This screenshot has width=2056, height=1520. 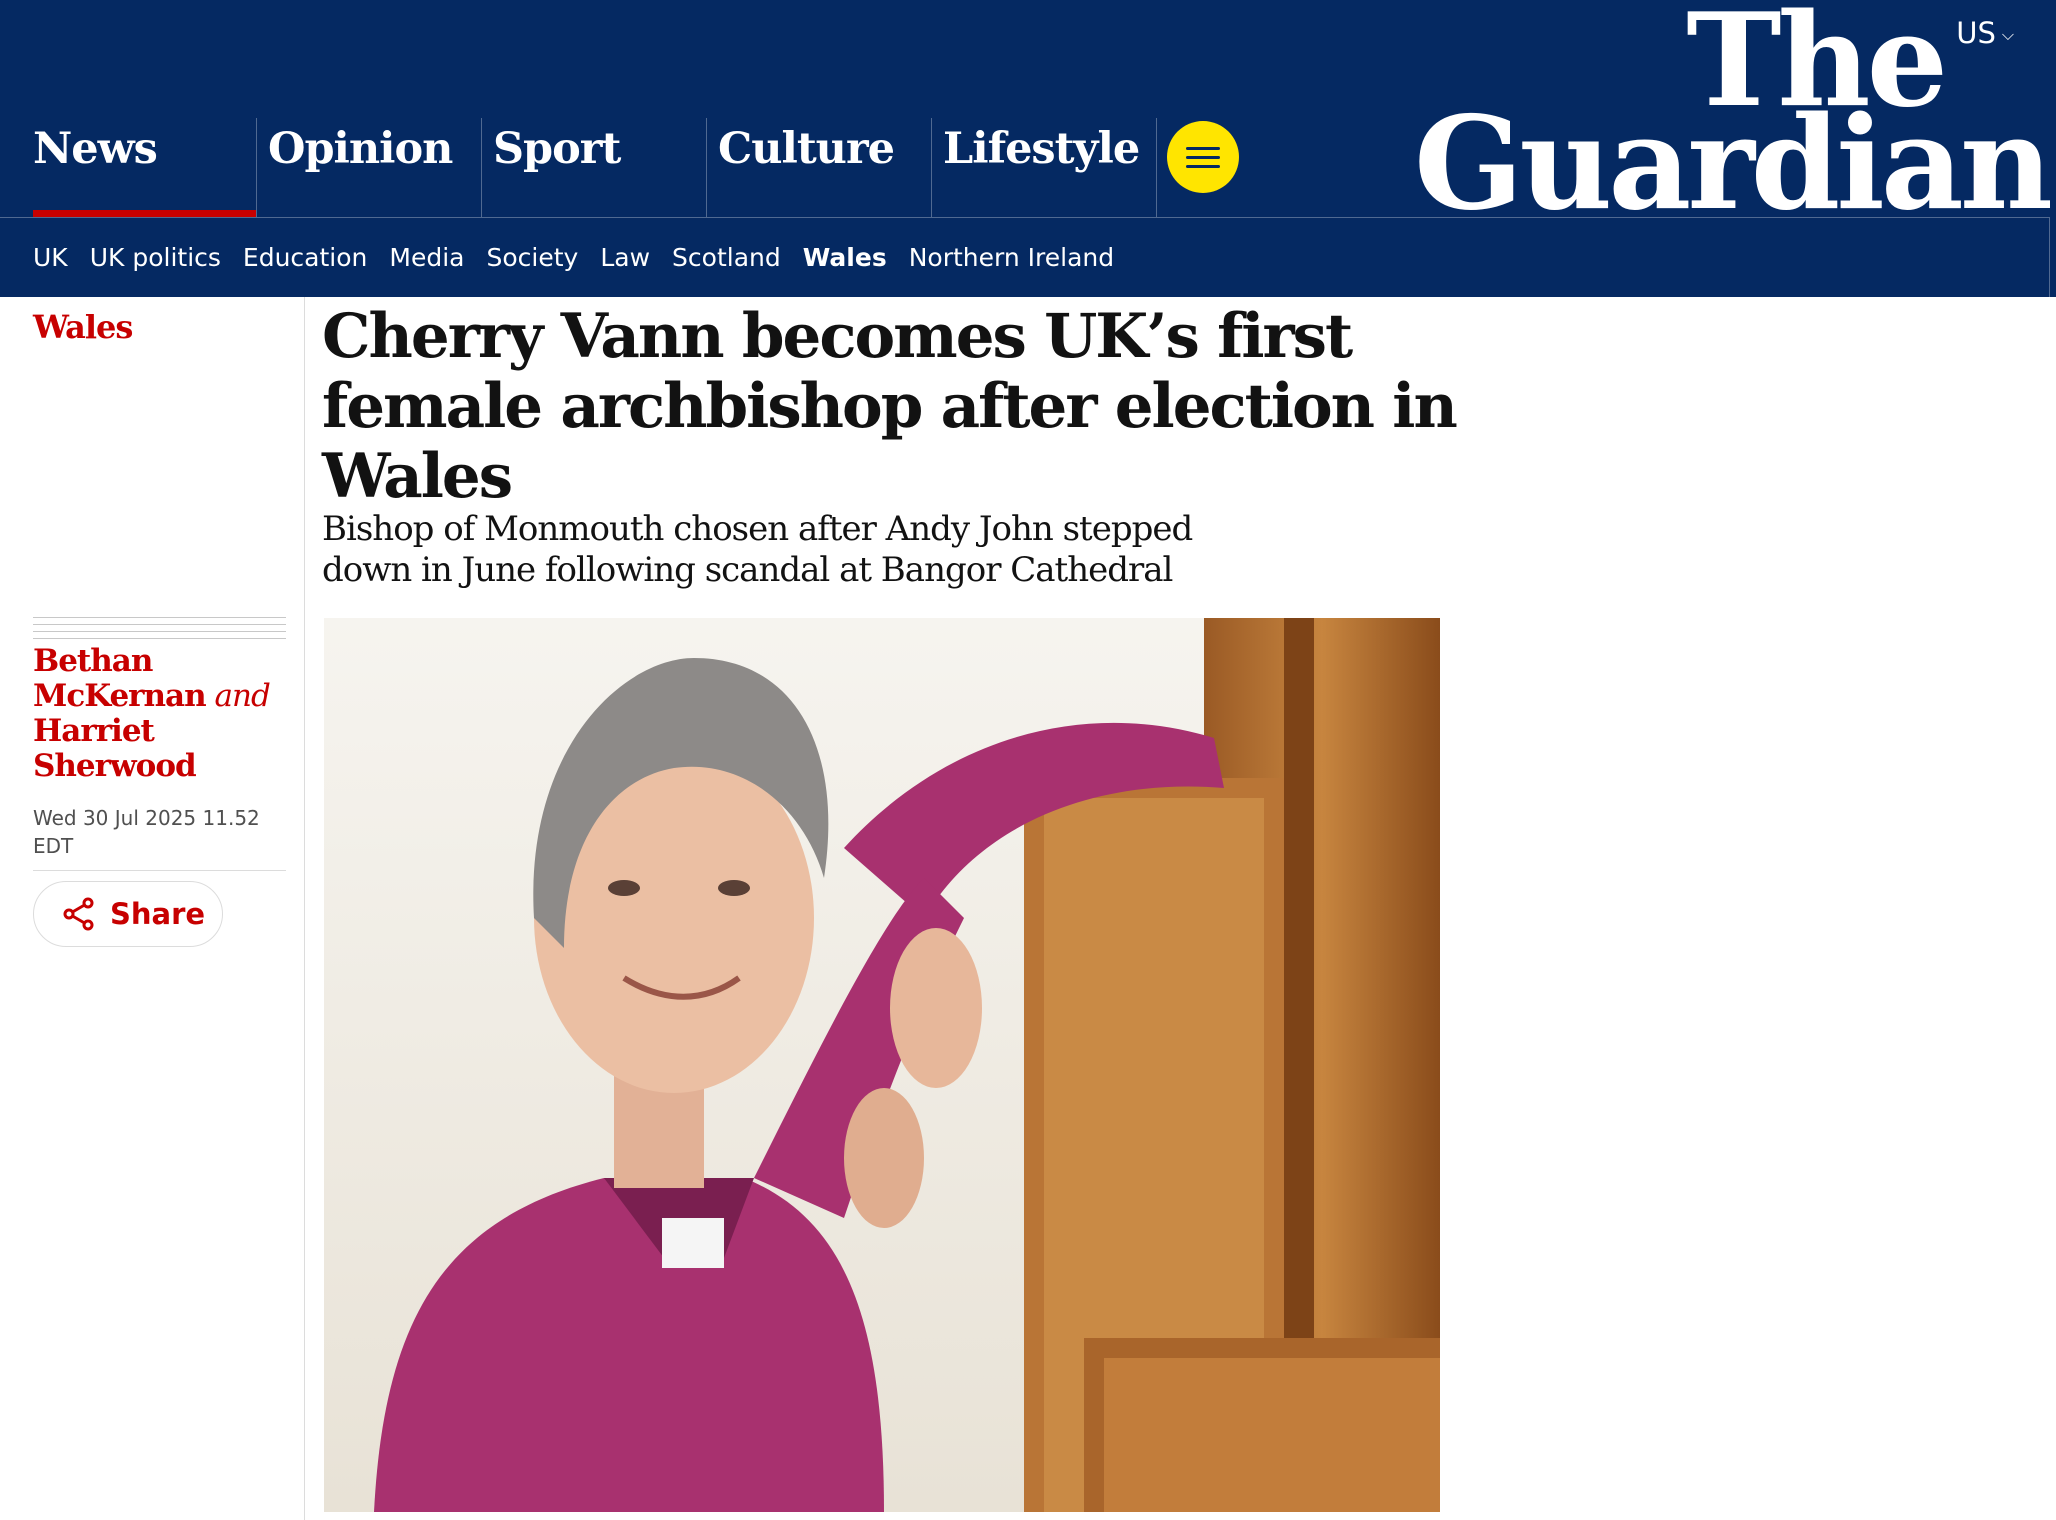 I want to click on pillar-nav: News Opinion Sport Culture Lifestyle, so click(x=578, y=168).